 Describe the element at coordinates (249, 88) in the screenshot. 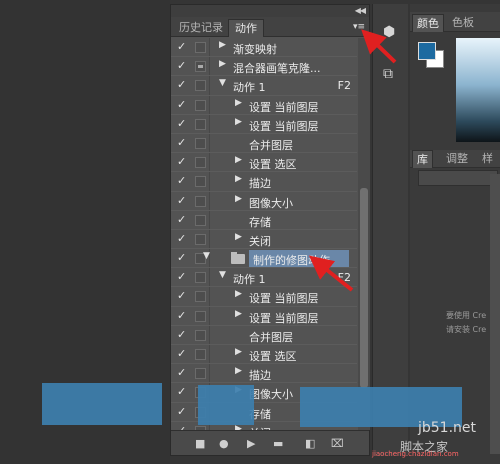

I see `action-label: 动作 1` at that location.